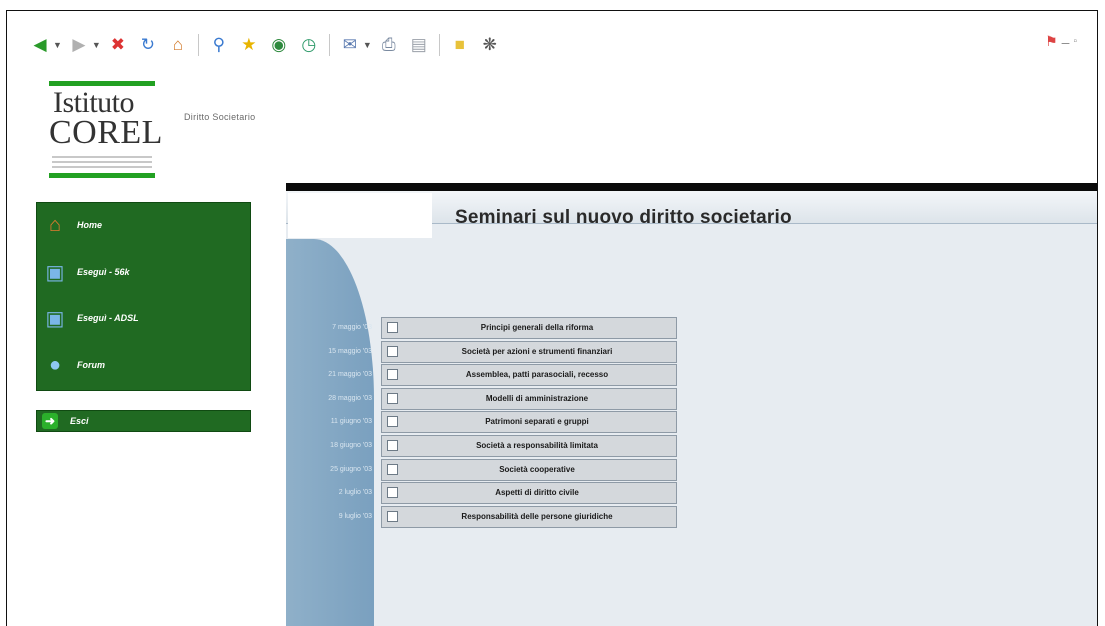 This screenshot has height=626, width=1105. What do you see at coordinates (351, 469) in the screenshot?
I see `seminar-date: 25 giugno '03` at bounding box center [351, 469].